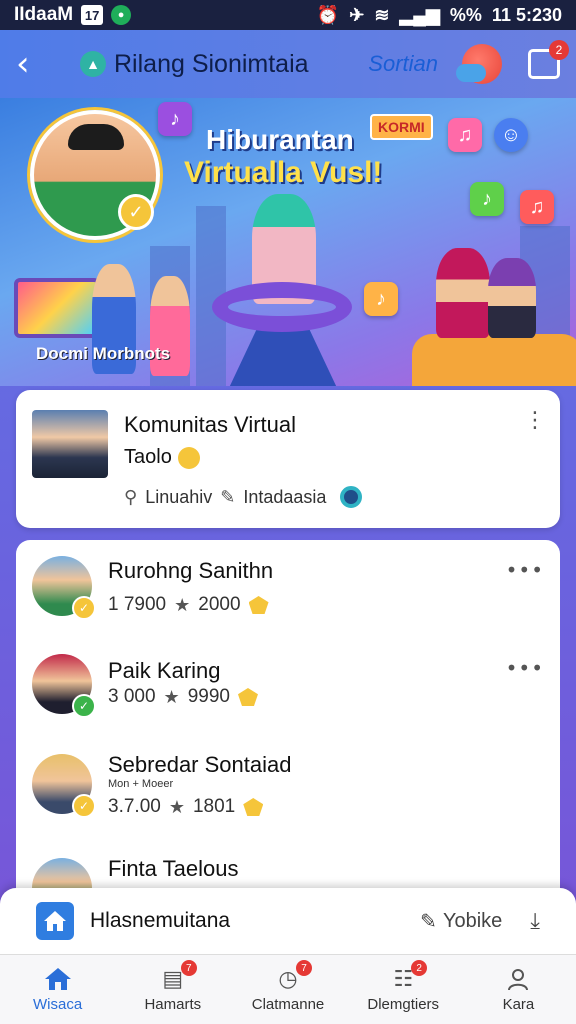  I want to click on tab-home: Wisaca, so click(57, 989).